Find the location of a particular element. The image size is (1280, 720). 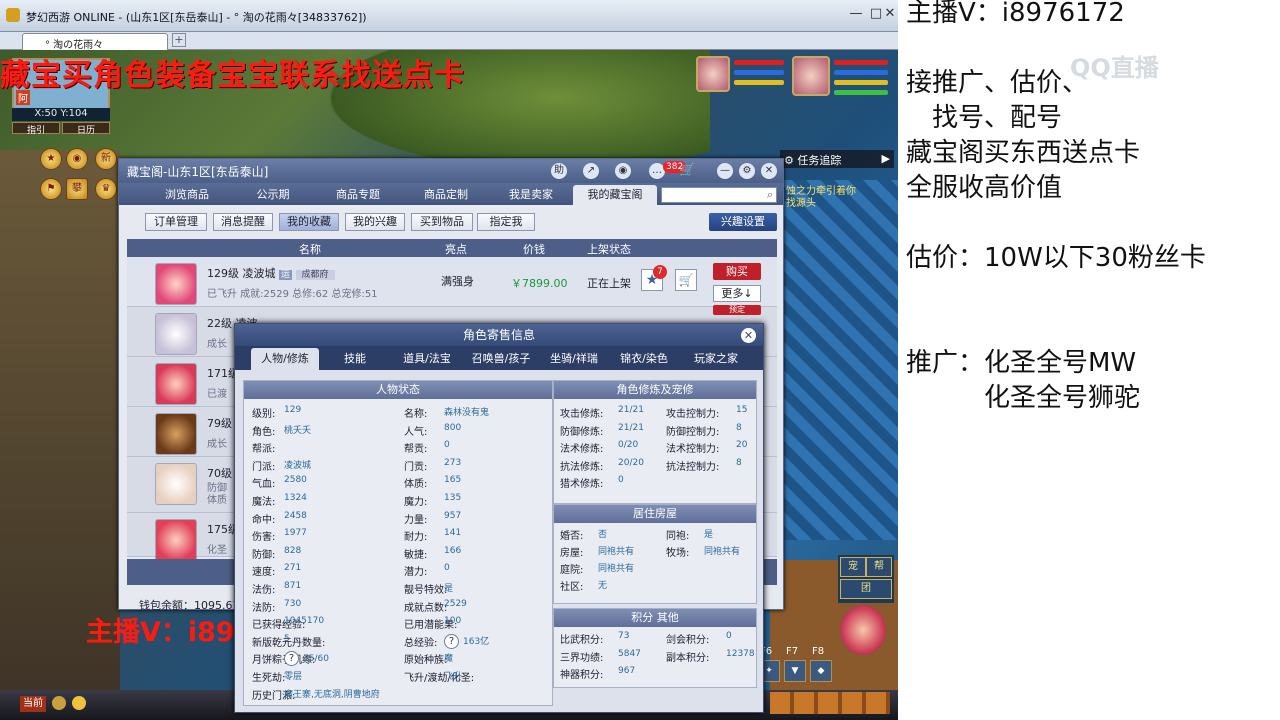

tab-attributes: 人物/修炼 is located at coordinates (285, 359).